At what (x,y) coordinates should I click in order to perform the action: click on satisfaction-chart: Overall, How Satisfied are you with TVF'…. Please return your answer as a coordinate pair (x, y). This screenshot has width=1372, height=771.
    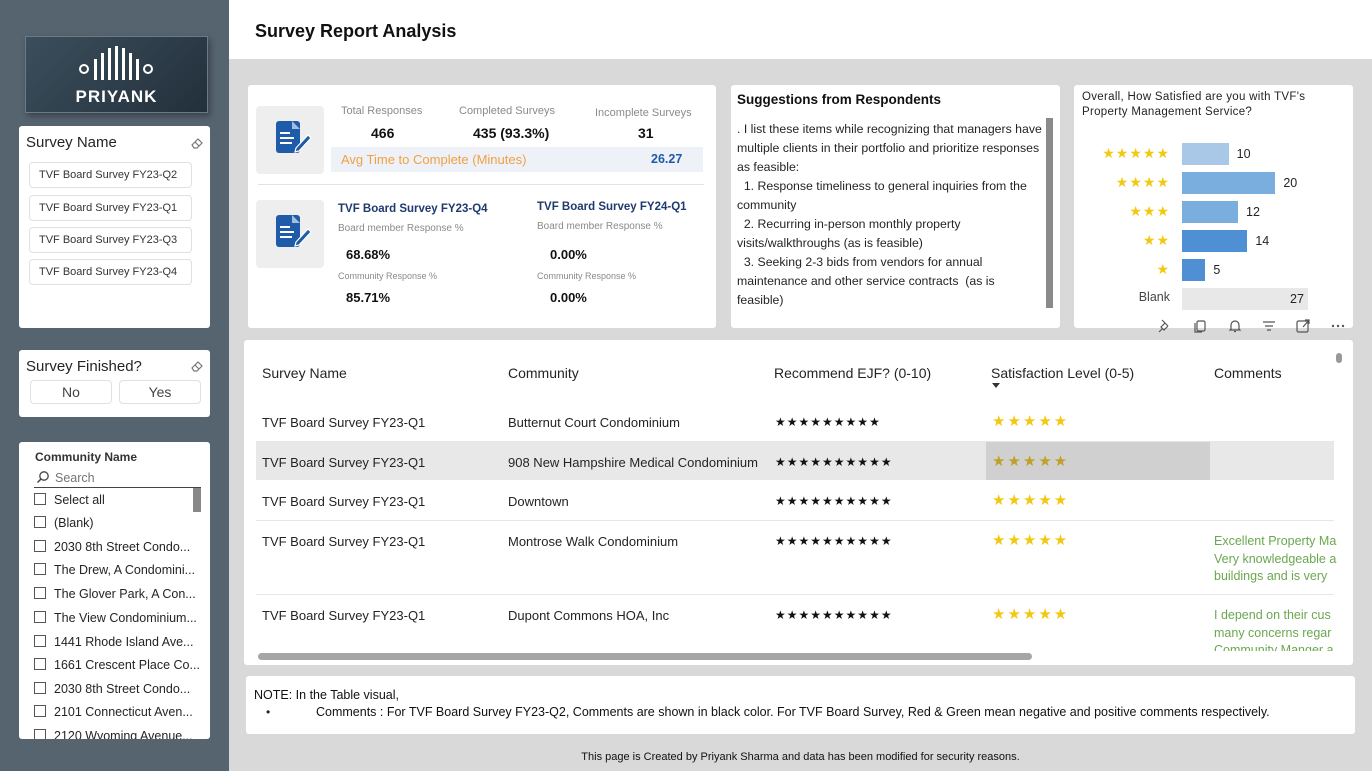
    Looking at the image, I should click on (1213, 206).